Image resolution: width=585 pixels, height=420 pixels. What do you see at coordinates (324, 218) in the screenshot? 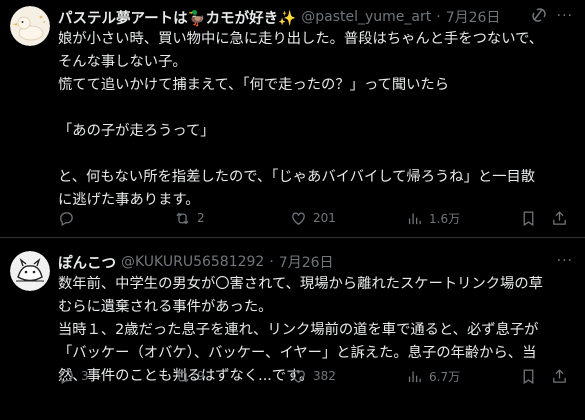
I see `like-count: 201` at bounding box center [324, 218].